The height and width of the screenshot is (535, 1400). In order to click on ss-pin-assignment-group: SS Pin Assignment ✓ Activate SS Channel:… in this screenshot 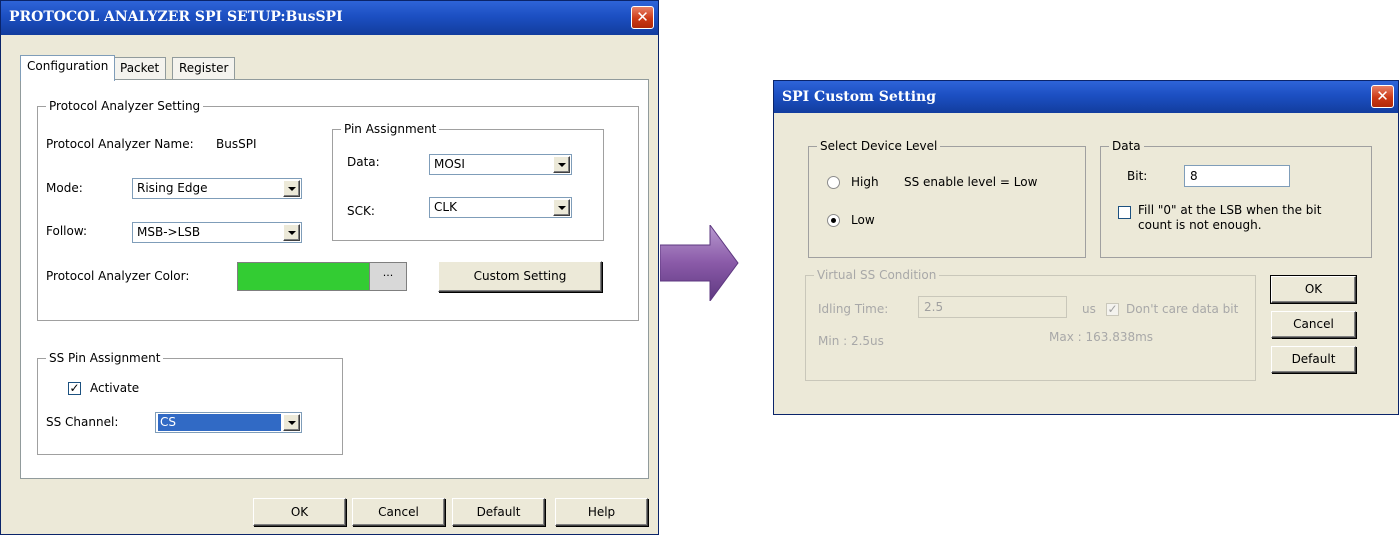, I will do `click(190, 403)`.